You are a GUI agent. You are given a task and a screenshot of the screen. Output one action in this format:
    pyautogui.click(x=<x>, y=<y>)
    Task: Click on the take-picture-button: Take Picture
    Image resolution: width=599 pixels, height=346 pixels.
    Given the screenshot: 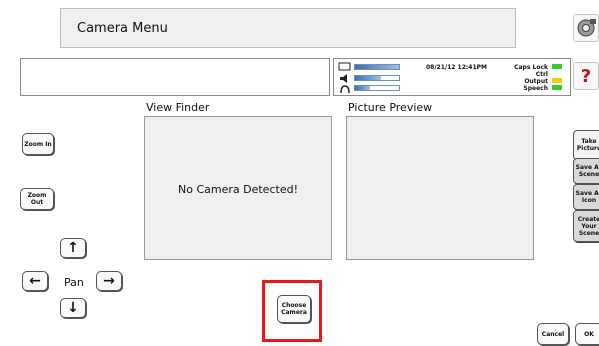 What is the action you would take?
    pyautogui.click(x=586, y=145)
    